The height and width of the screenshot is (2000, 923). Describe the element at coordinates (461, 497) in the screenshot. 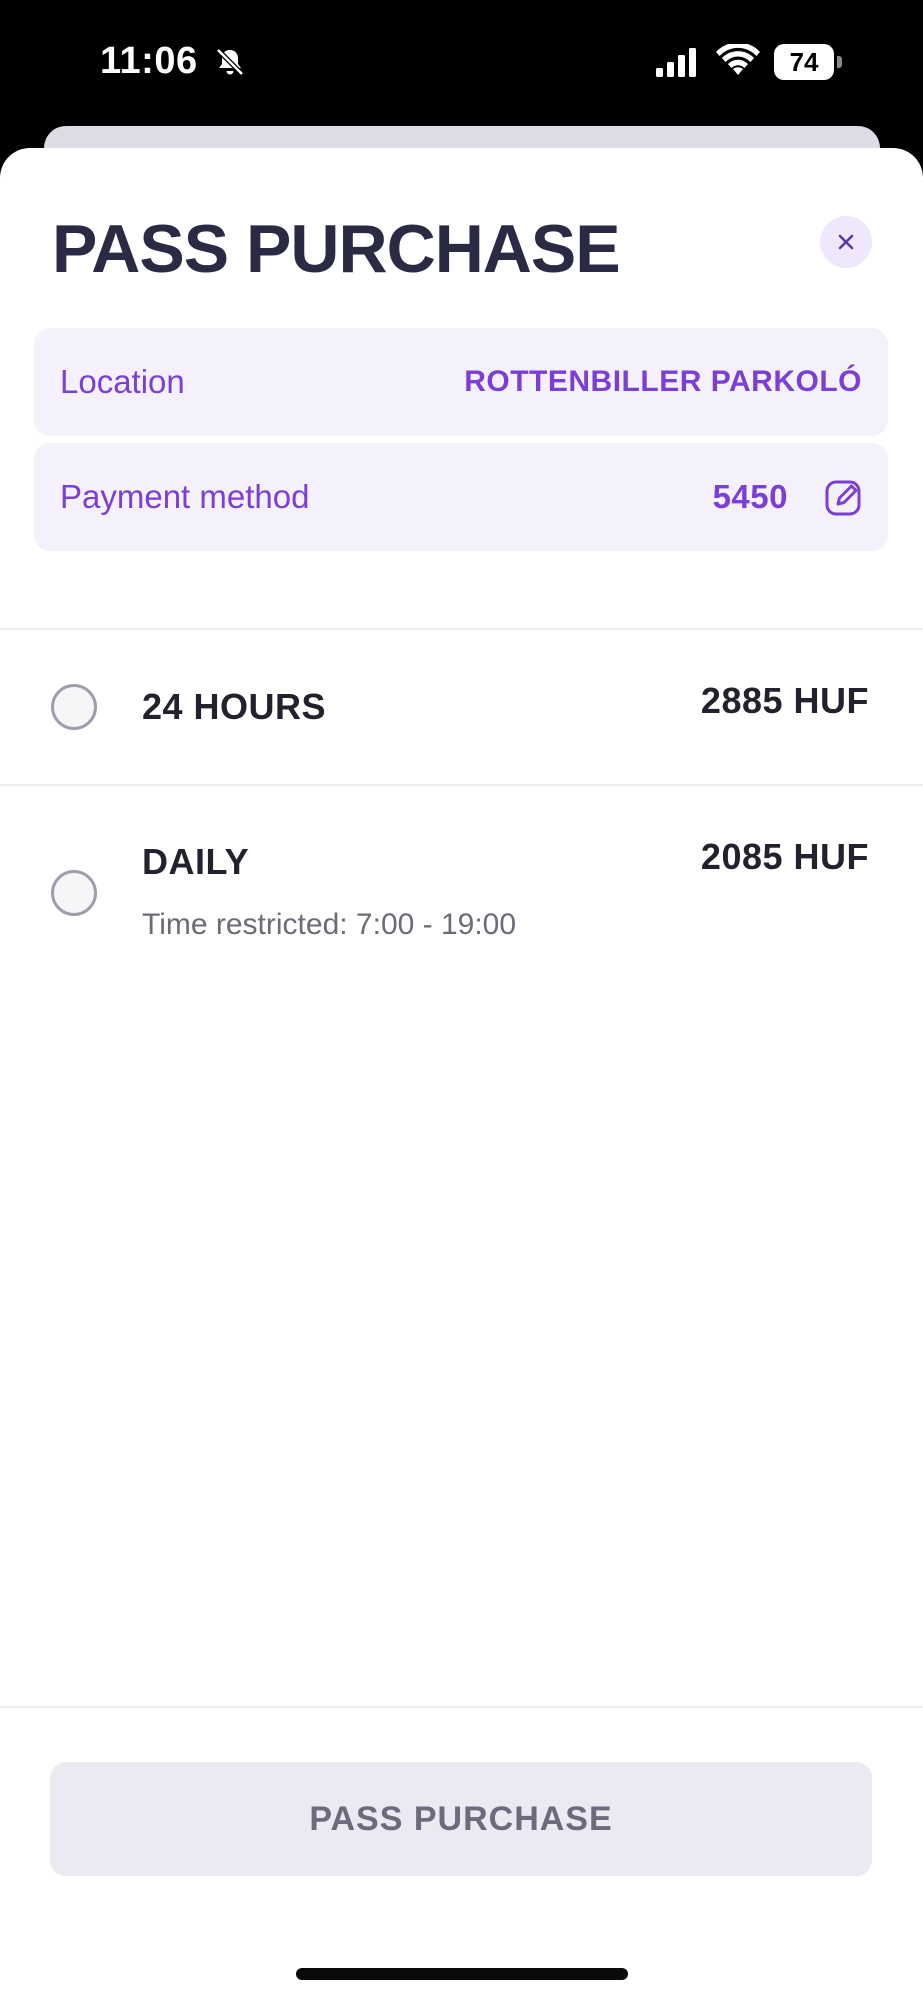

I see `payment-method-row: Payment method 5450` at that location.